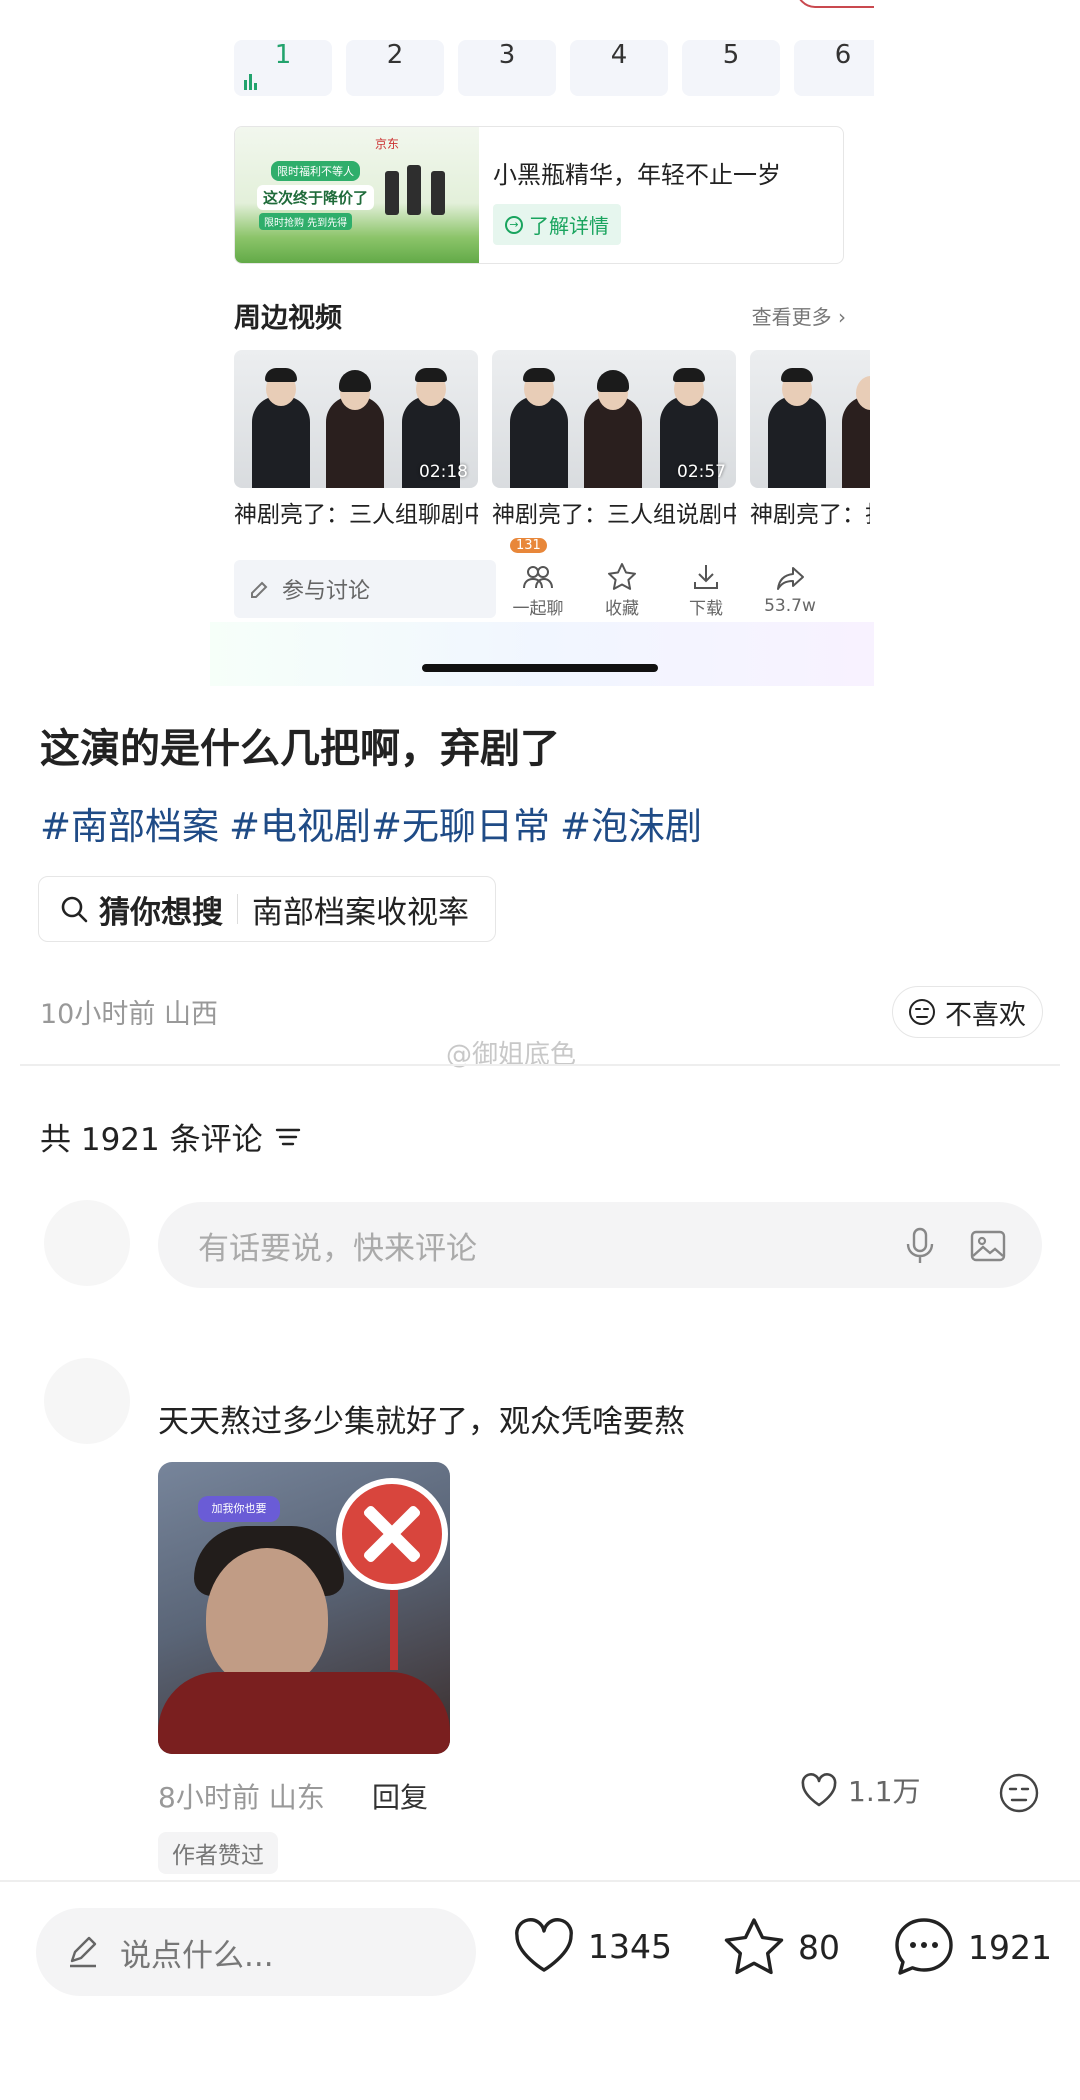 The height and width of the screenshot is (2100, 1080). What do you see at coordinates (241, 1797) in the screenshot?
I see `comment-meta: 8小时前 山东` at bounding box center [241, 1797].